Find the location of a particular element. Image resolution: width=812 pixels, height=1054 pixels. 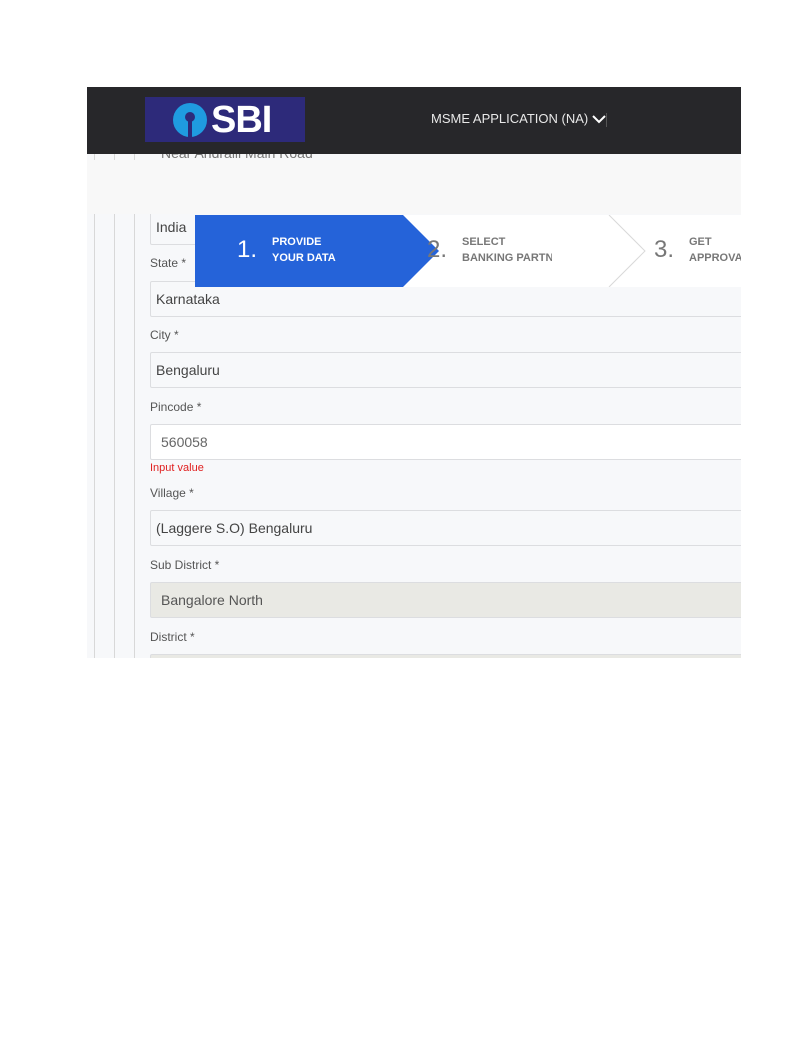

sticky-band is located at coordinates (414, 187).